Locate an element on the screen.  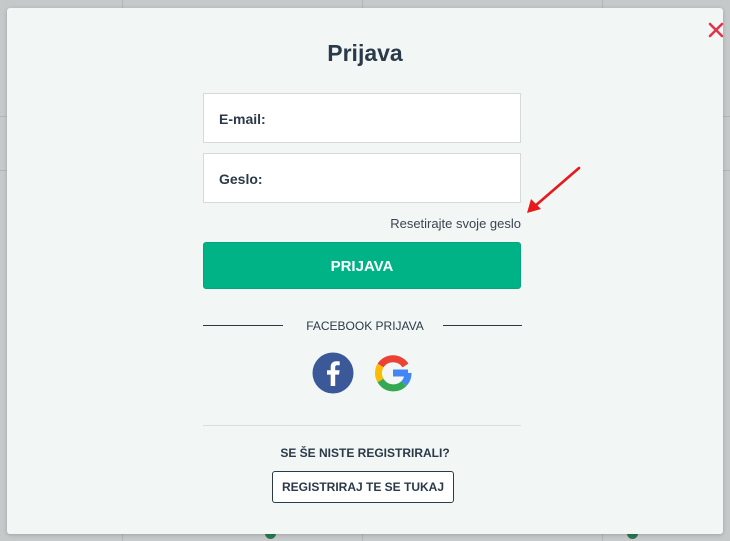
close-button is located at coordinates (716, 30).